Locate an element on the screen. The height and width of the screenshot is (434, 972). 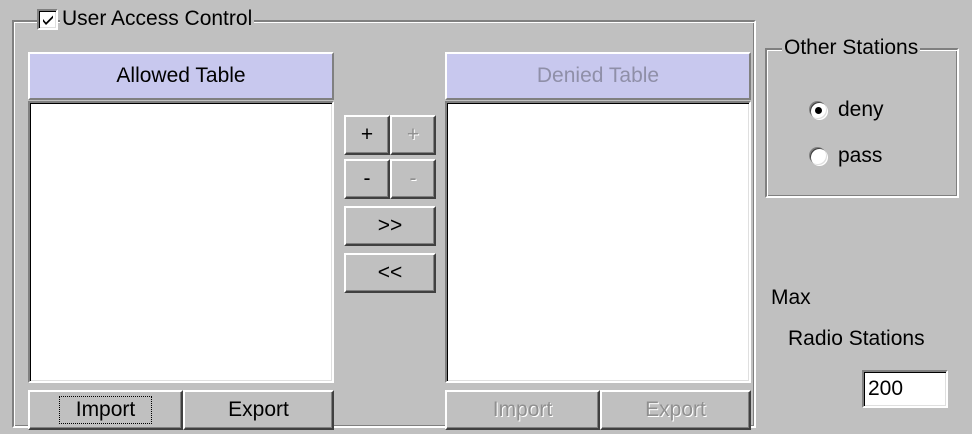
add-denied-button: + is located at coordinates (413, 135).